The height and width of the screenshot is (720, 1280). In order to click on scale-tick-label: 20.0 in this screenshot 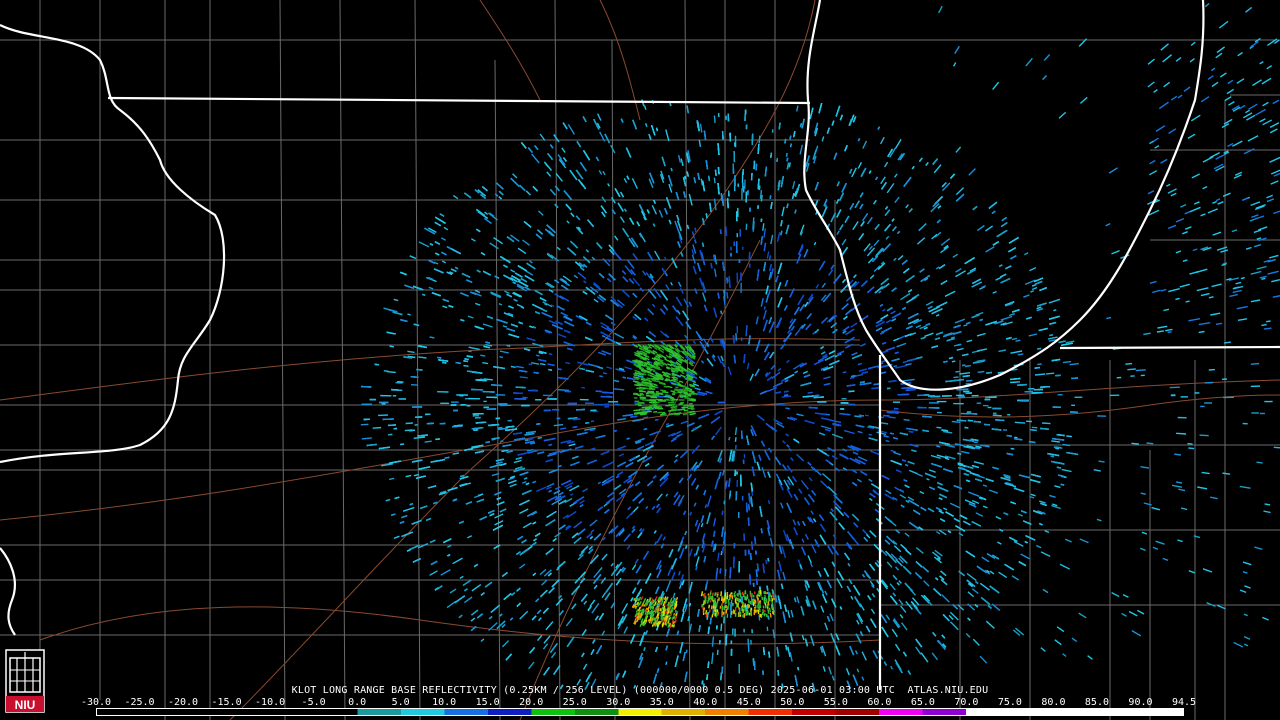, I will do `click(531, 702)`.